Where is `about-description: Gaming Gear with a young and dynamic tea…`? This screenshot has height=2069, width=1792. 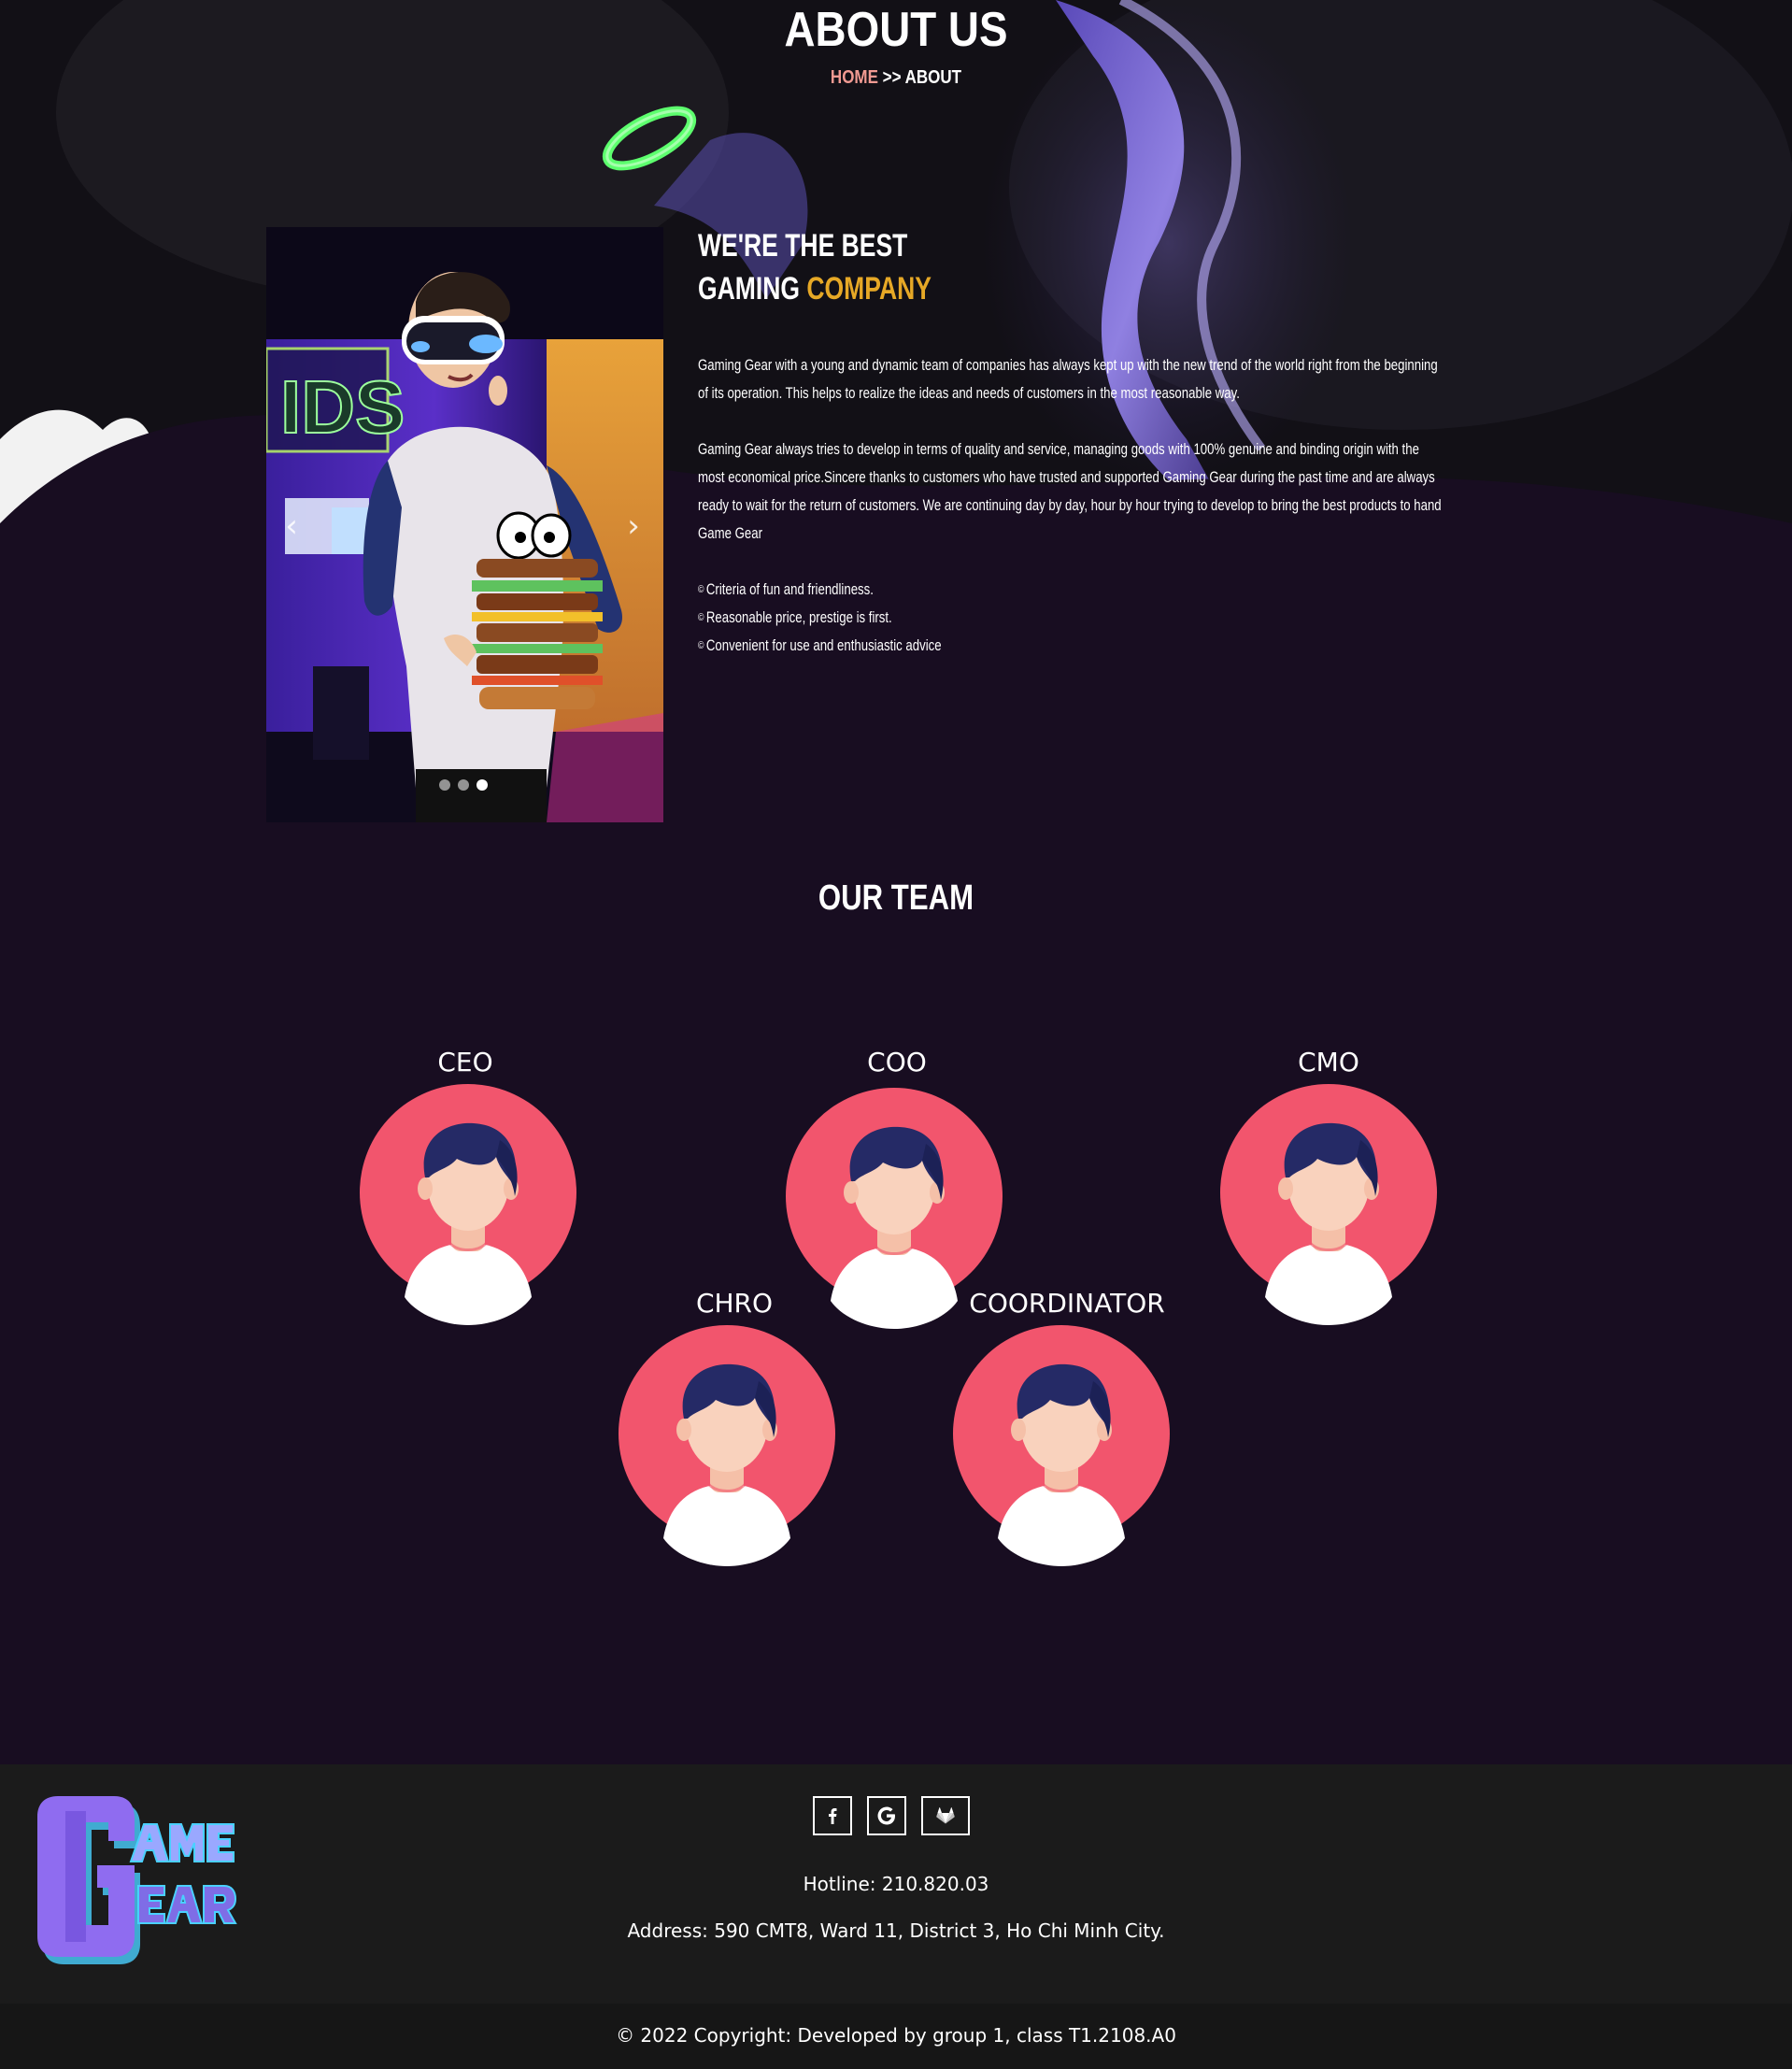
about-description: Gaming Gear with a young and dynamic tea… is located at coordinates (1070, 505).